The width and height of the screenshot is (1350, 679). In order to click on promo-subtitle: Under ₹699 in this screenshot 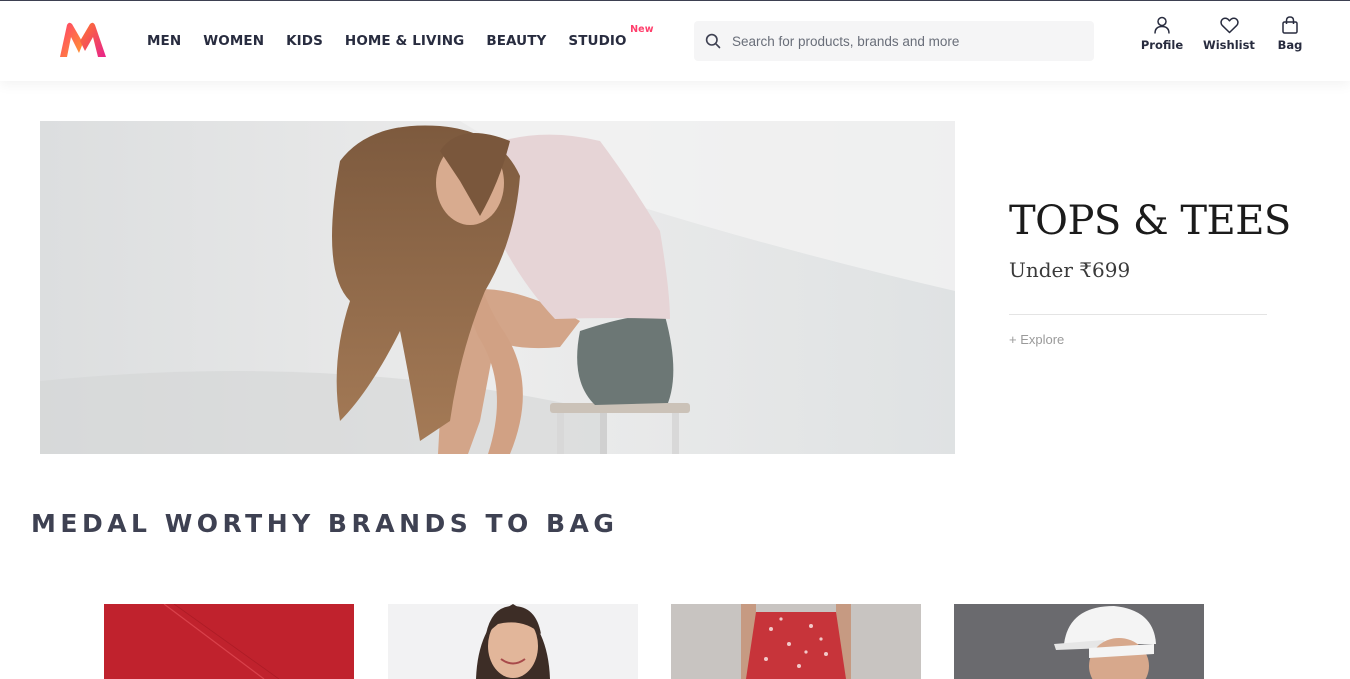, I will do `click(1070, 270)`.